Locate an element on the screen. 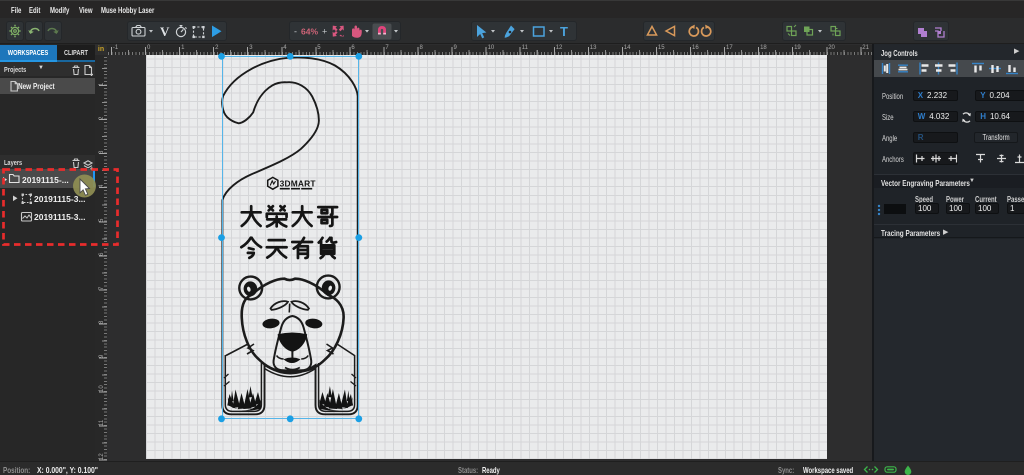 This screenshot has height=475, width=1024. svg-text: V is located at coordinates (165, 31).